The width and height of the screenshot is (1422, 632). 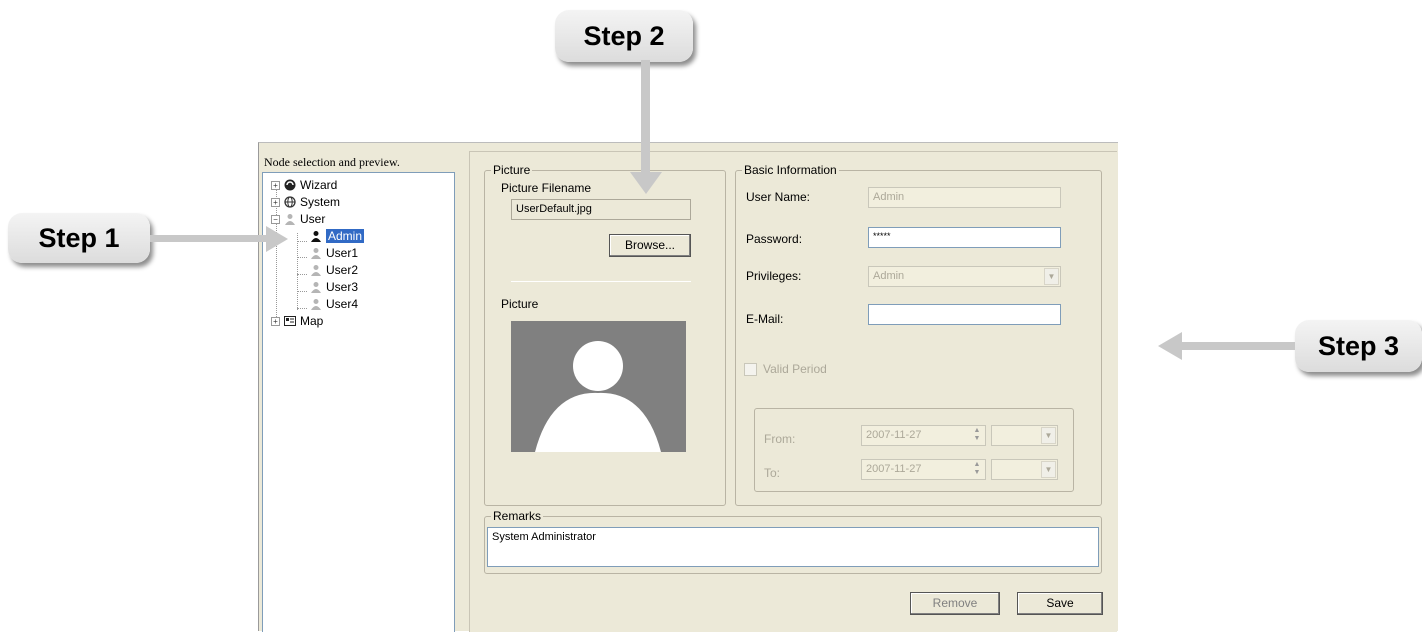 What do you see at coordinates (1237, 346) in the screenshot?
I see `step3-arrow` at bounding box center [1237, 346].